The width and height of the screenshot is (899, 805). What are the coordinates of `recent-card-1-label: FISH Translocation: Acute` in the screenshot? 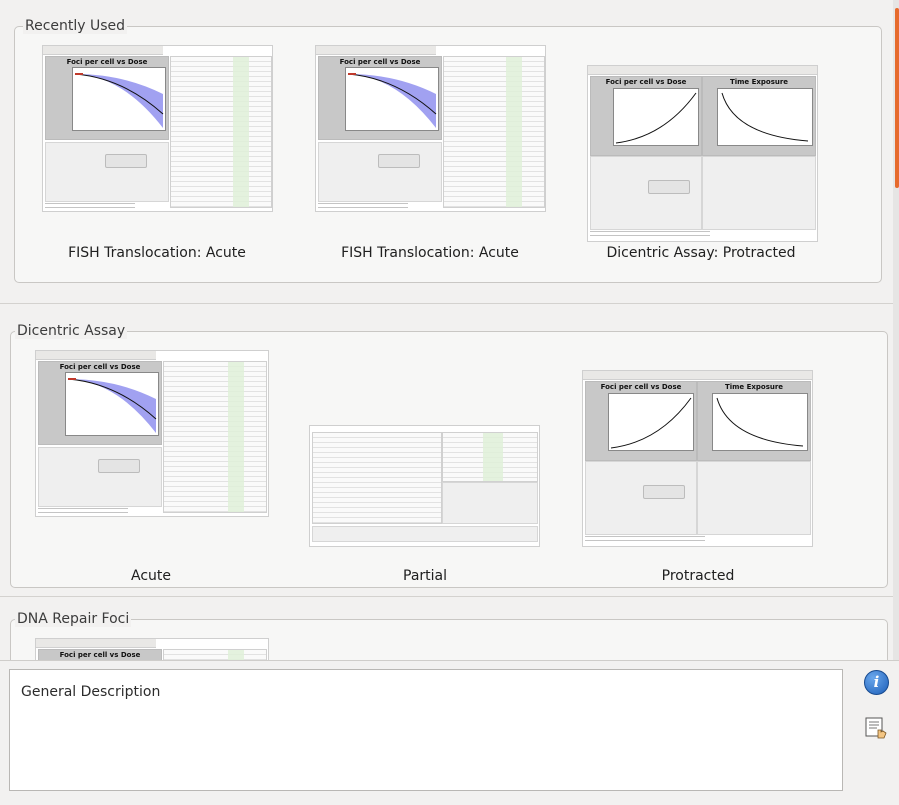 It's located at (157, 253).